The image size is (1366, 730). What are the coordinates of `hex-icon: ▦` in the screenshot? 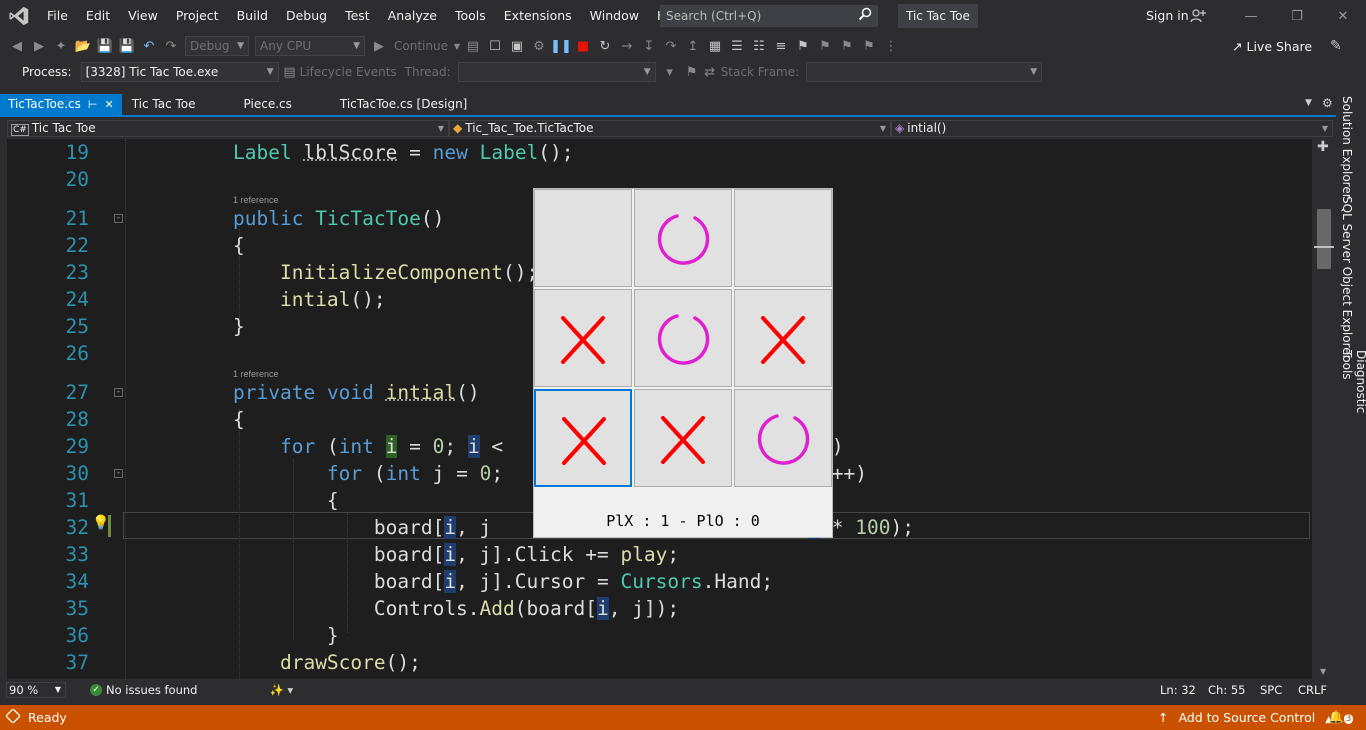 It's located at (715, 46).